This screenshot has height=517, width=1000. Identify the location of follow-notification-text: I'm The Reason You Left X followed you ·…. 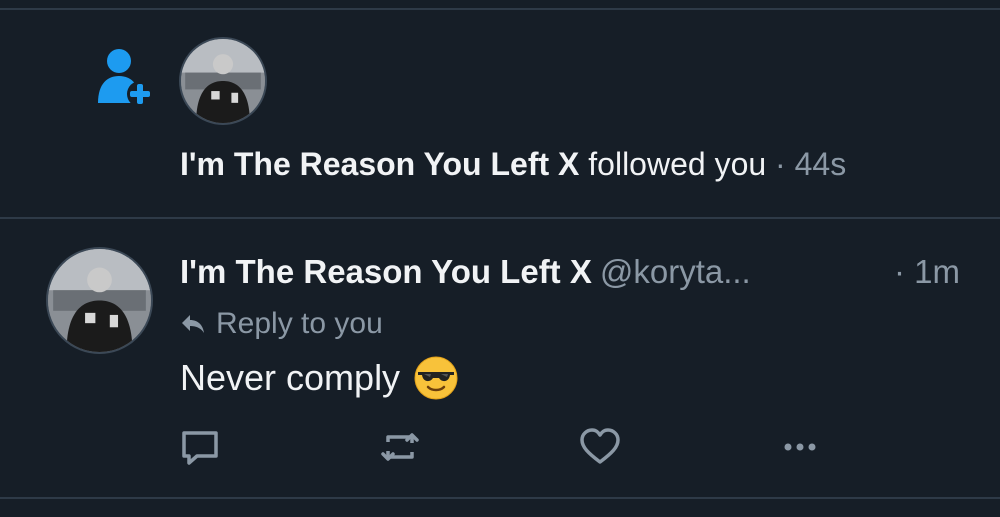
(513, 164).